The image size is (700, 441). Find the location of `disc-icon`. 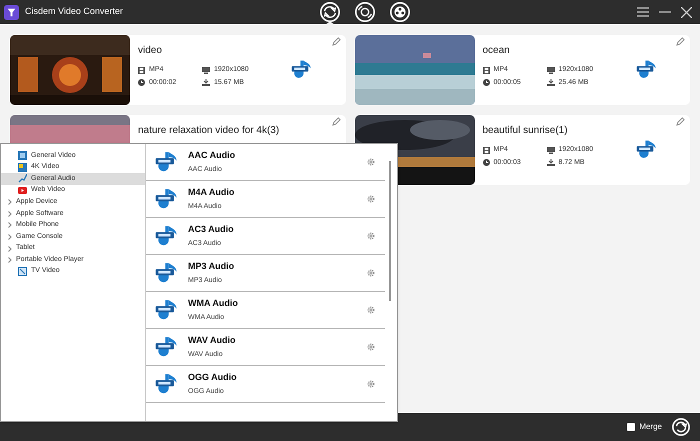

disc-icon is located at coordinates (365, 12).